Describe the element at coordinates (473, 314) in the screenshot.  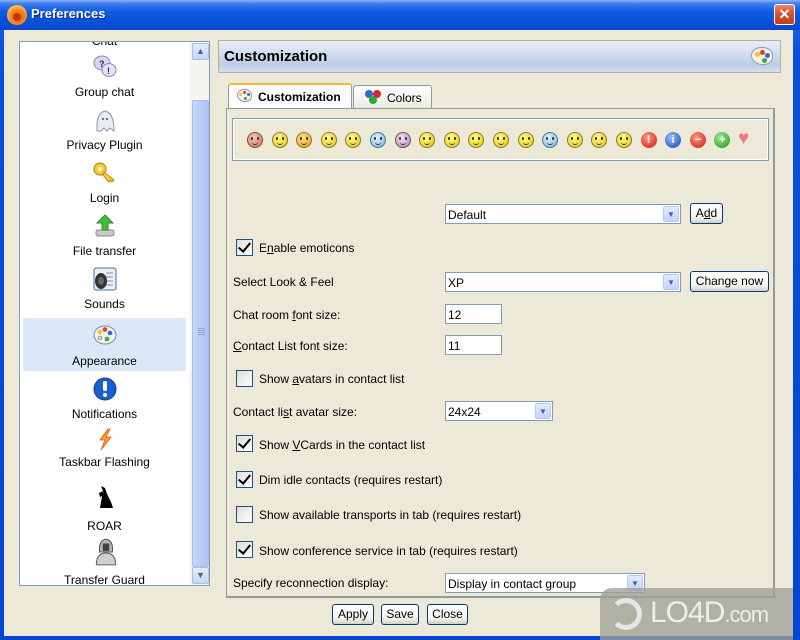
I see `chat-font-size-input: 12` at that location.